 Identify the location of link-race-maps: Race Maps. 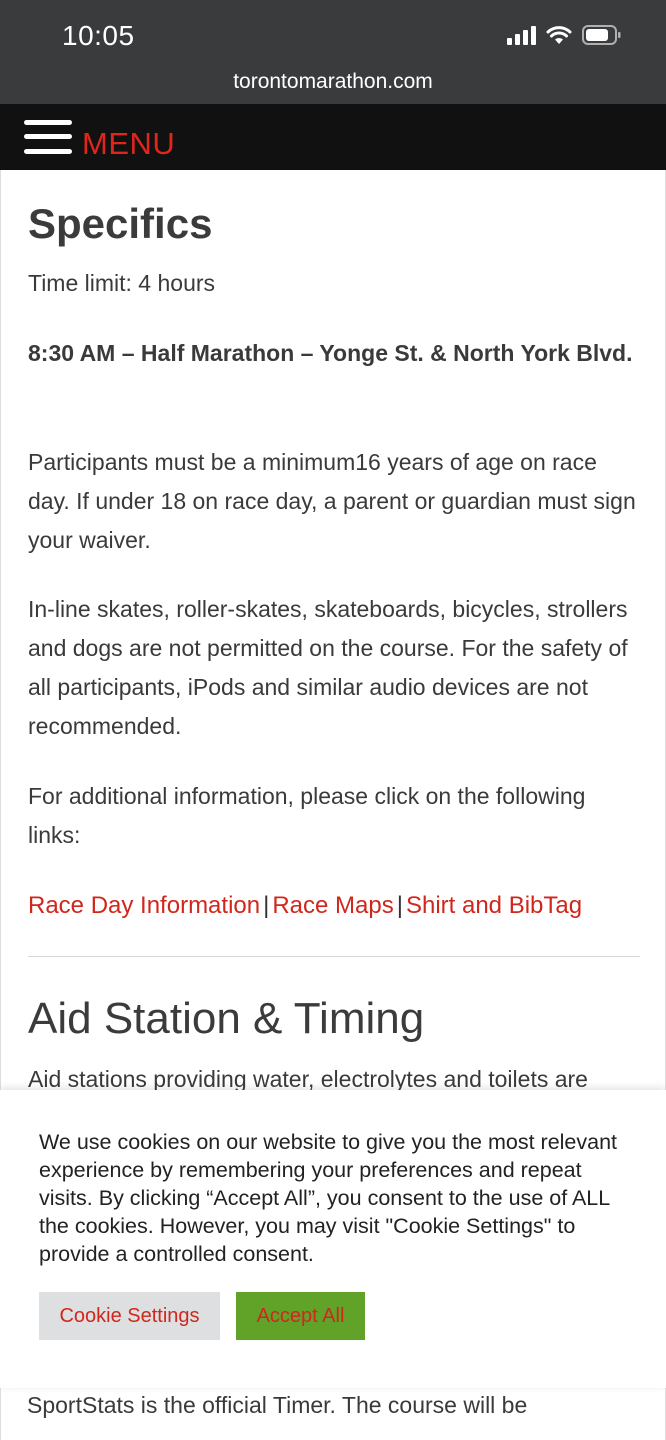
(332, 905).